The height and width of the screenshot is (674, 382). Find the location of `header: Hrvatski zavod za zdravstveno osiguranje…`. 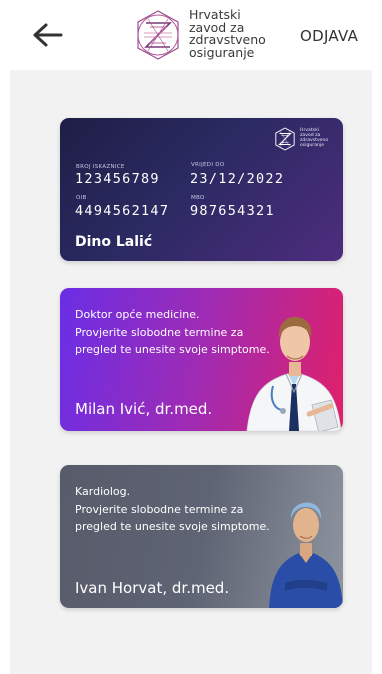

header: Hrvatski zavod za zdravstveno osiguranje… is located at coordinates (191, 35).